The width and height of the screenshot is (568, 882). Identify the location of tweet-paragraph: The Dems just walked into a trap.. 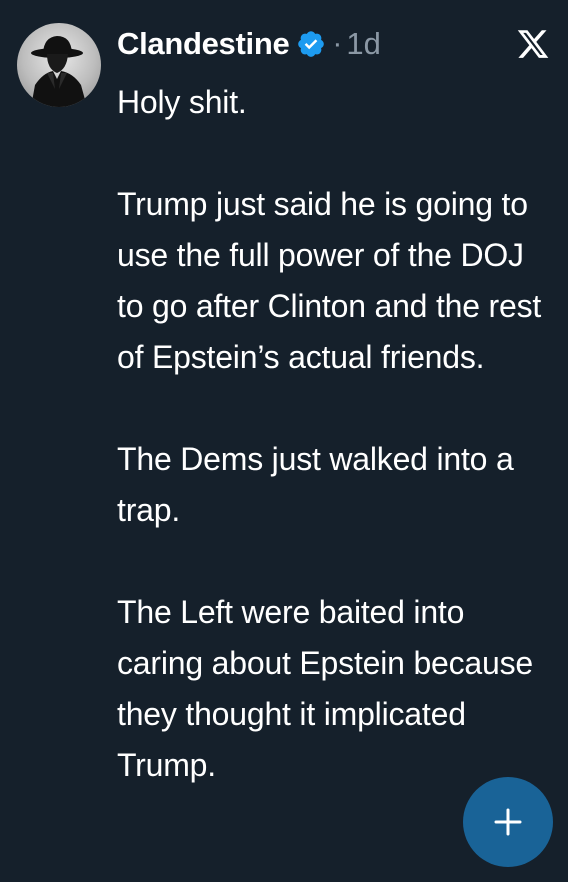
(315, 484).